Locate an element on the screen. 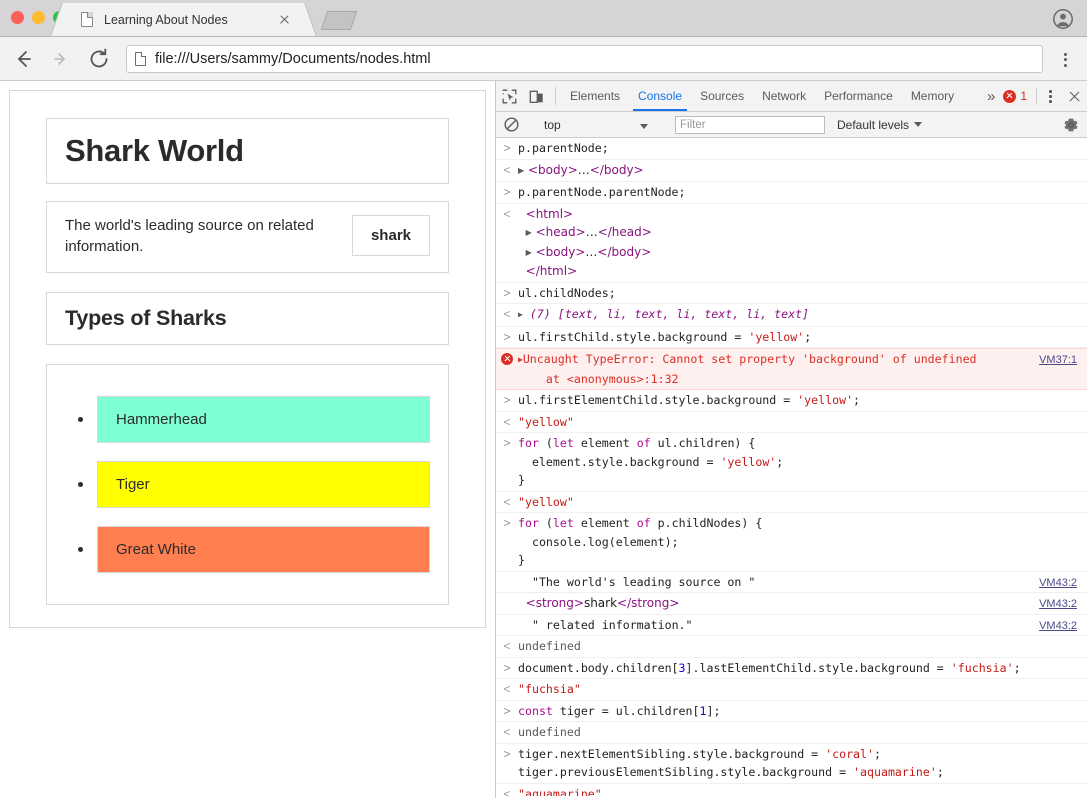 The image size is (1087, 798). list-item-label: Tiger is located at coordinates (133, 484).